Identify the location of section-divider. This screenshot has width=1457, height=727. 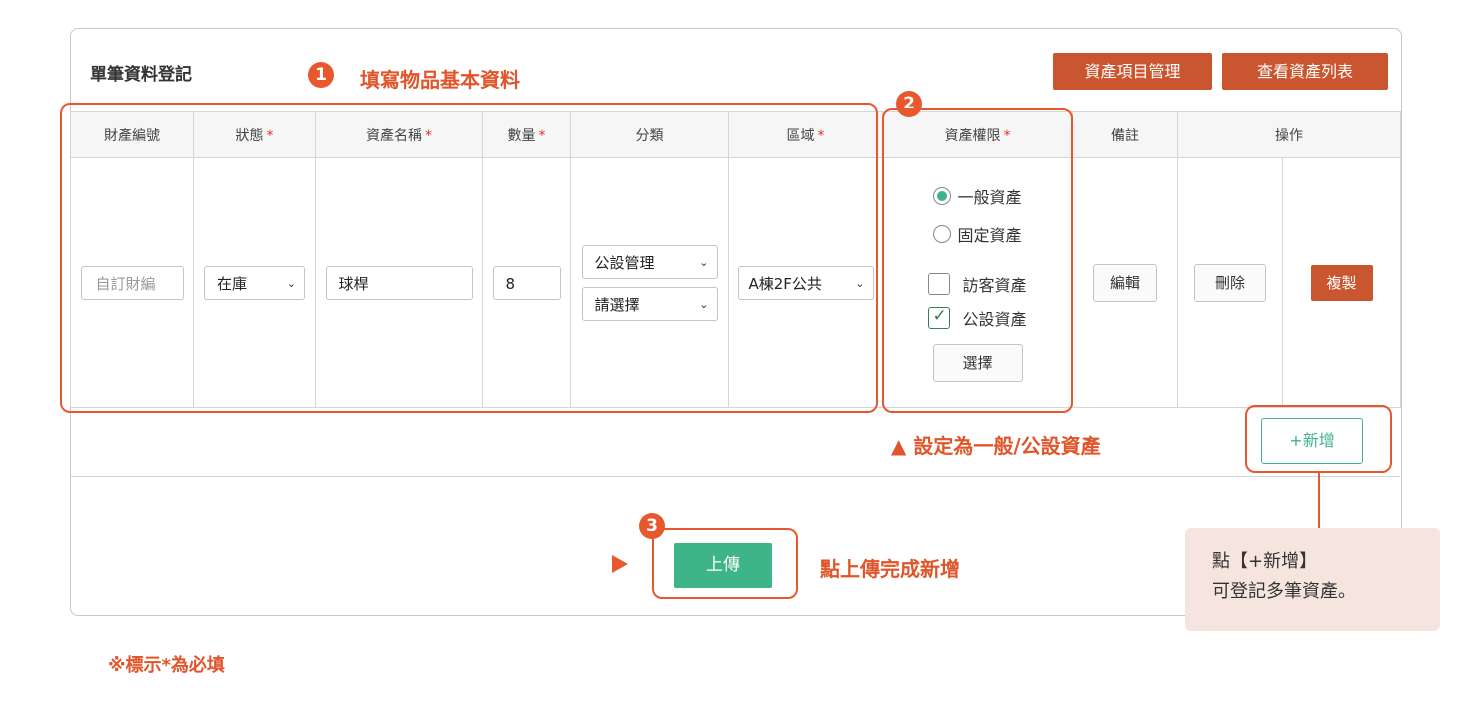
(735, 476).